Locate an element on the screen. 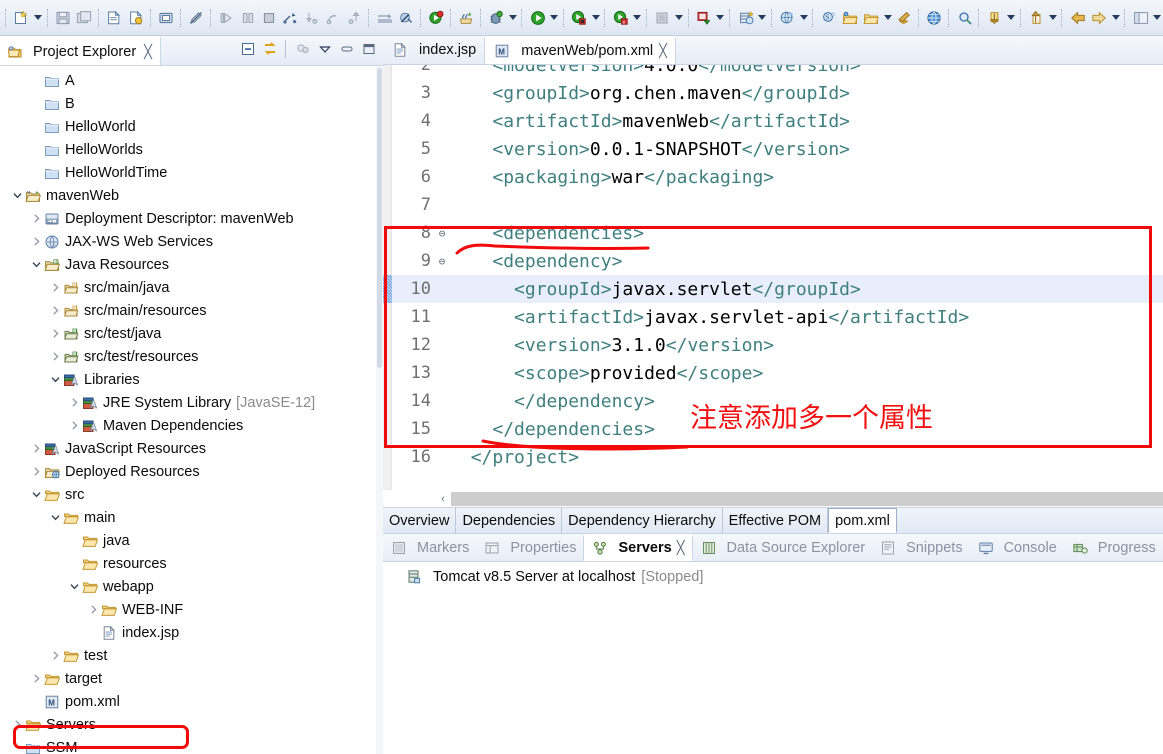  search-icon is located at coordinates (964, 18).